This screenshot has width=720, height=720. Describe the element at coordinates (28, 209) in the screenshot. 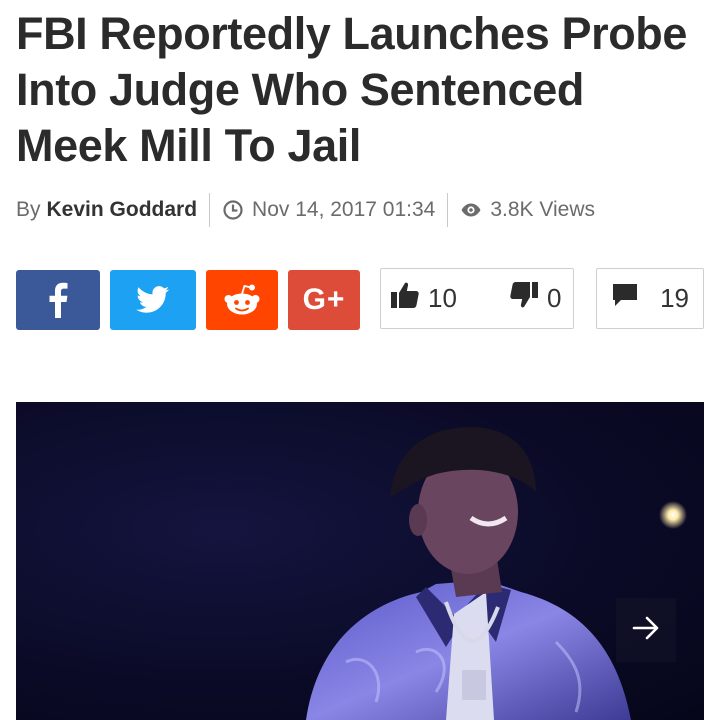

I see `by-prefix: By` at that location.